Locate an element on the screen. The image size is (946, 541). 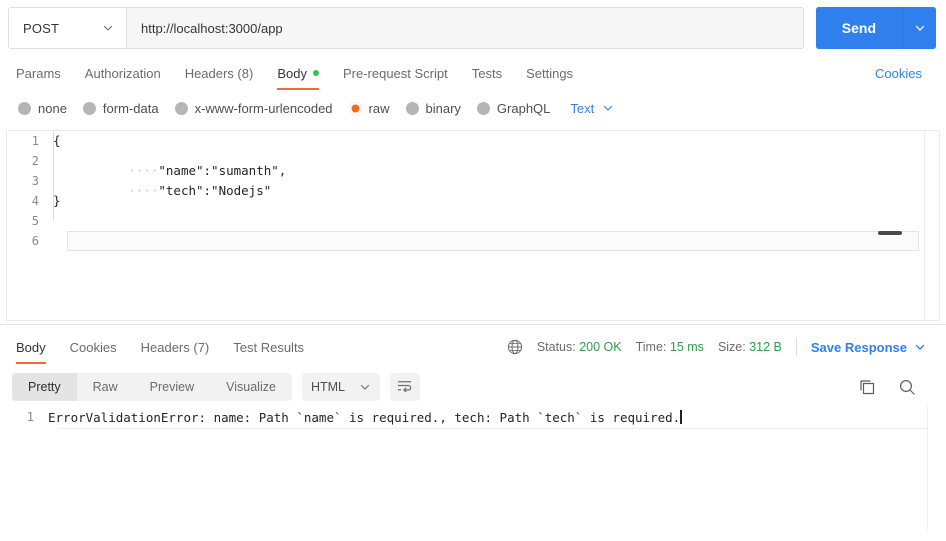
status-value: 200 OK is located at coordinates (600, 347).